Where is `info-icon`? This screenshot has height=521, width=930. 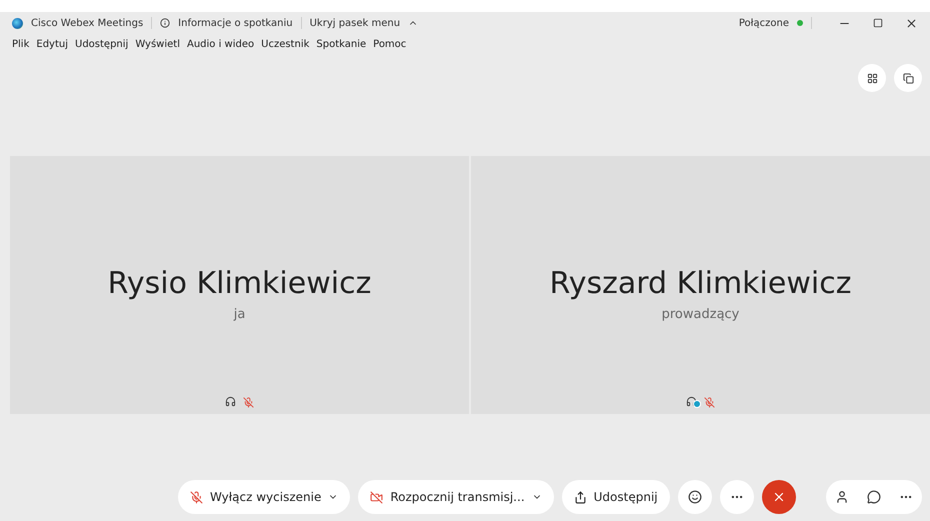 info-icon is located at coordinates (165, 23).